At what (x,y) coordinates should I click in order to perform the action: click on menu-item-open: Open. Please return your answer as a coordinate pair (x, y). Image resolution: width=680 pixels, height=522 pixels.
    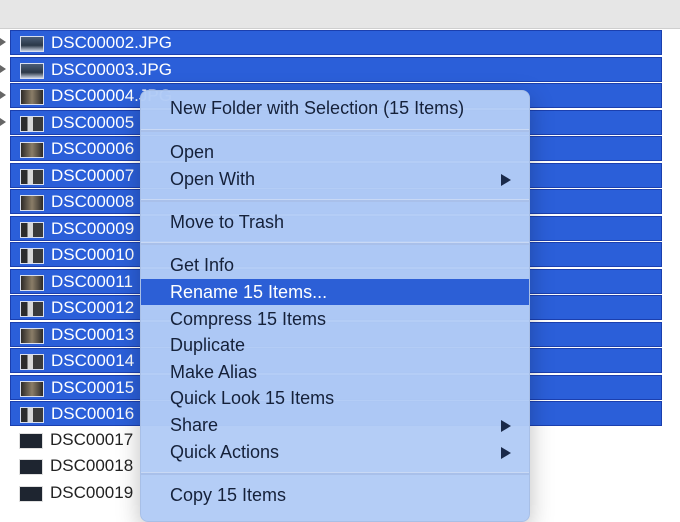
    Looking at the image, I should click on (335, 152).